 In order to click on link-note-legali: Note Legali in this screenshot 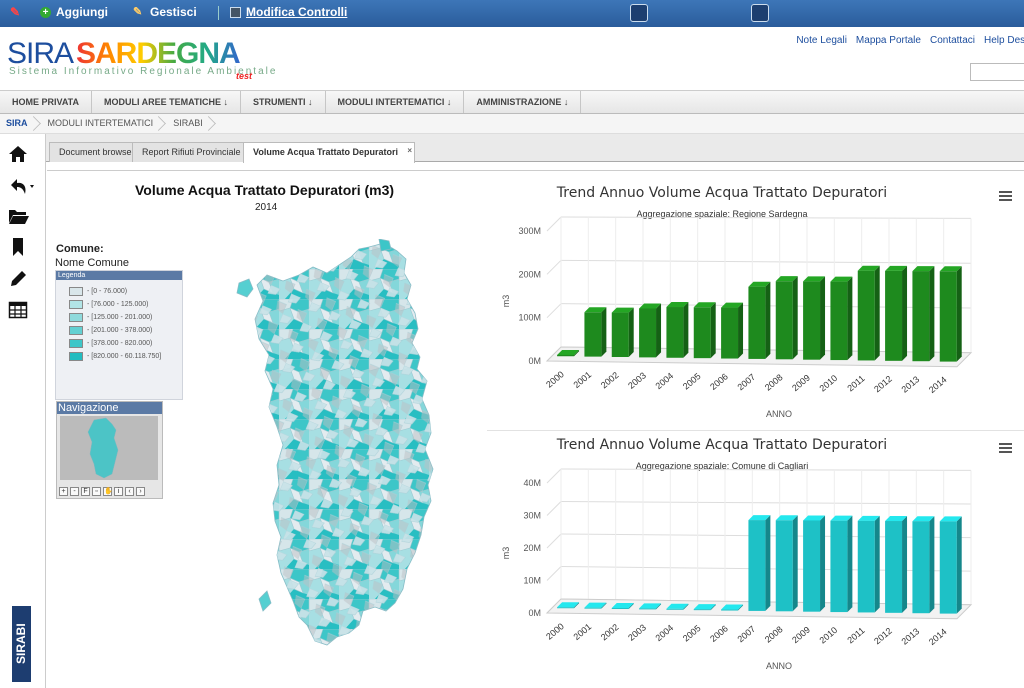, I will do `click(821, 40)`.